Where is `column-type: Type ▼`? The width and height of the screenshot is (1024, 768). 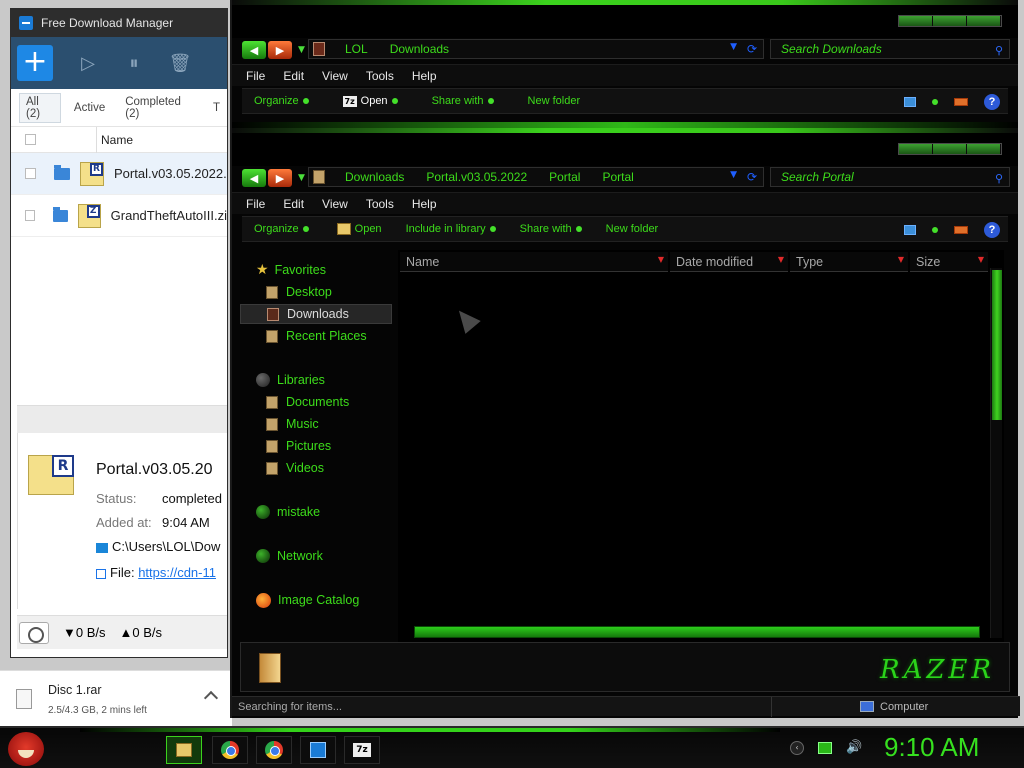 column-type: Type ▼ is located at coordinates (849, 262).